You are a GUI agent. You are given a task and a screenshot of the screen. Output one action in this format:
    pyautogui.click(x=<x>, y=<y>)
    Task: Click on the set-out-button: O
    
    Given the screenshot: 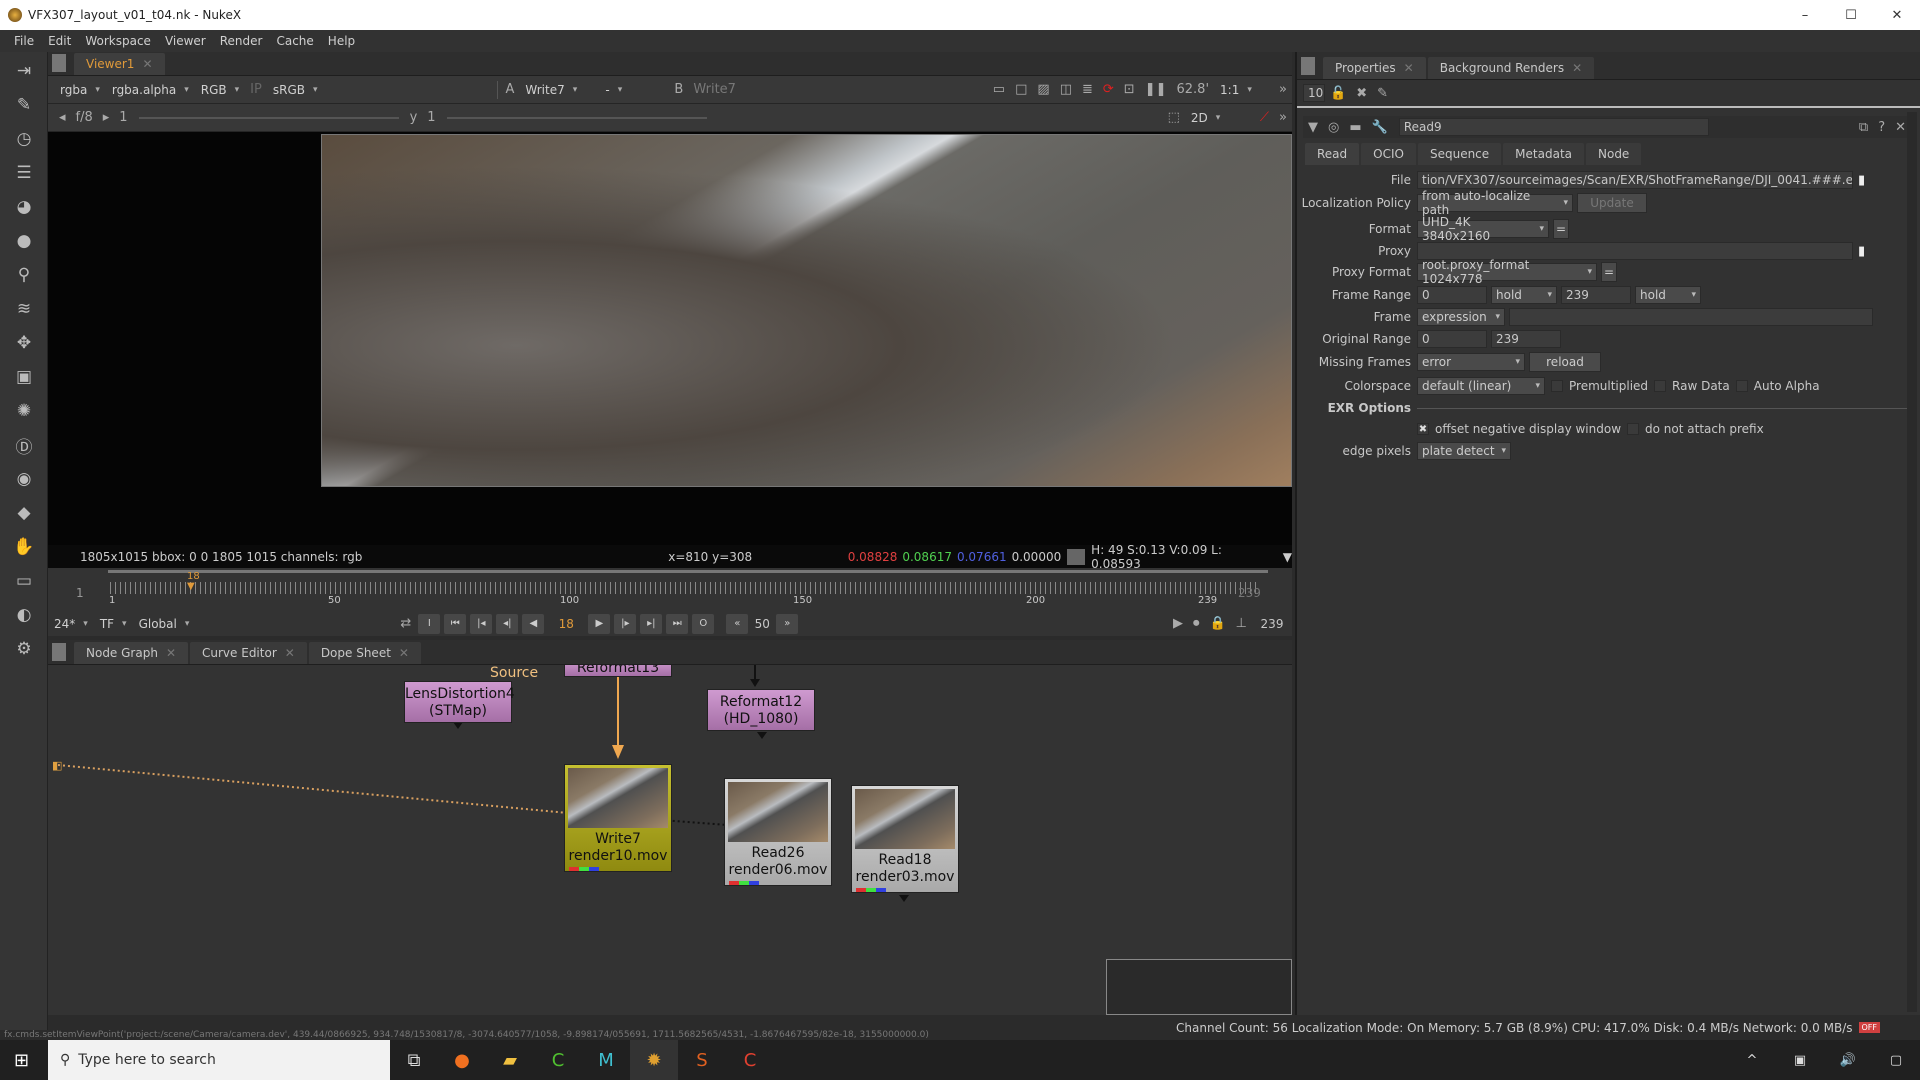 What is the action you would take?
    pyautogui.click(x=703, y=623)
    